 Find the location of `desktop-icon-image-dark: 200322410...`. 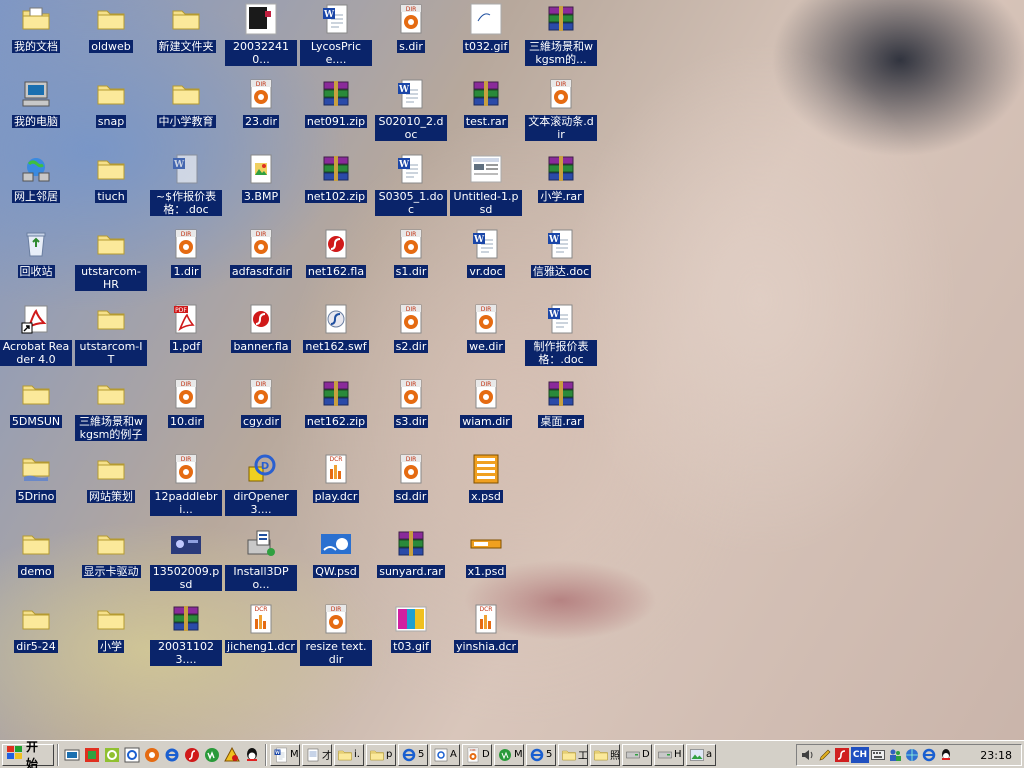

desktop-icon-image-dark: 200322410... is located at coordinates (261, 38).